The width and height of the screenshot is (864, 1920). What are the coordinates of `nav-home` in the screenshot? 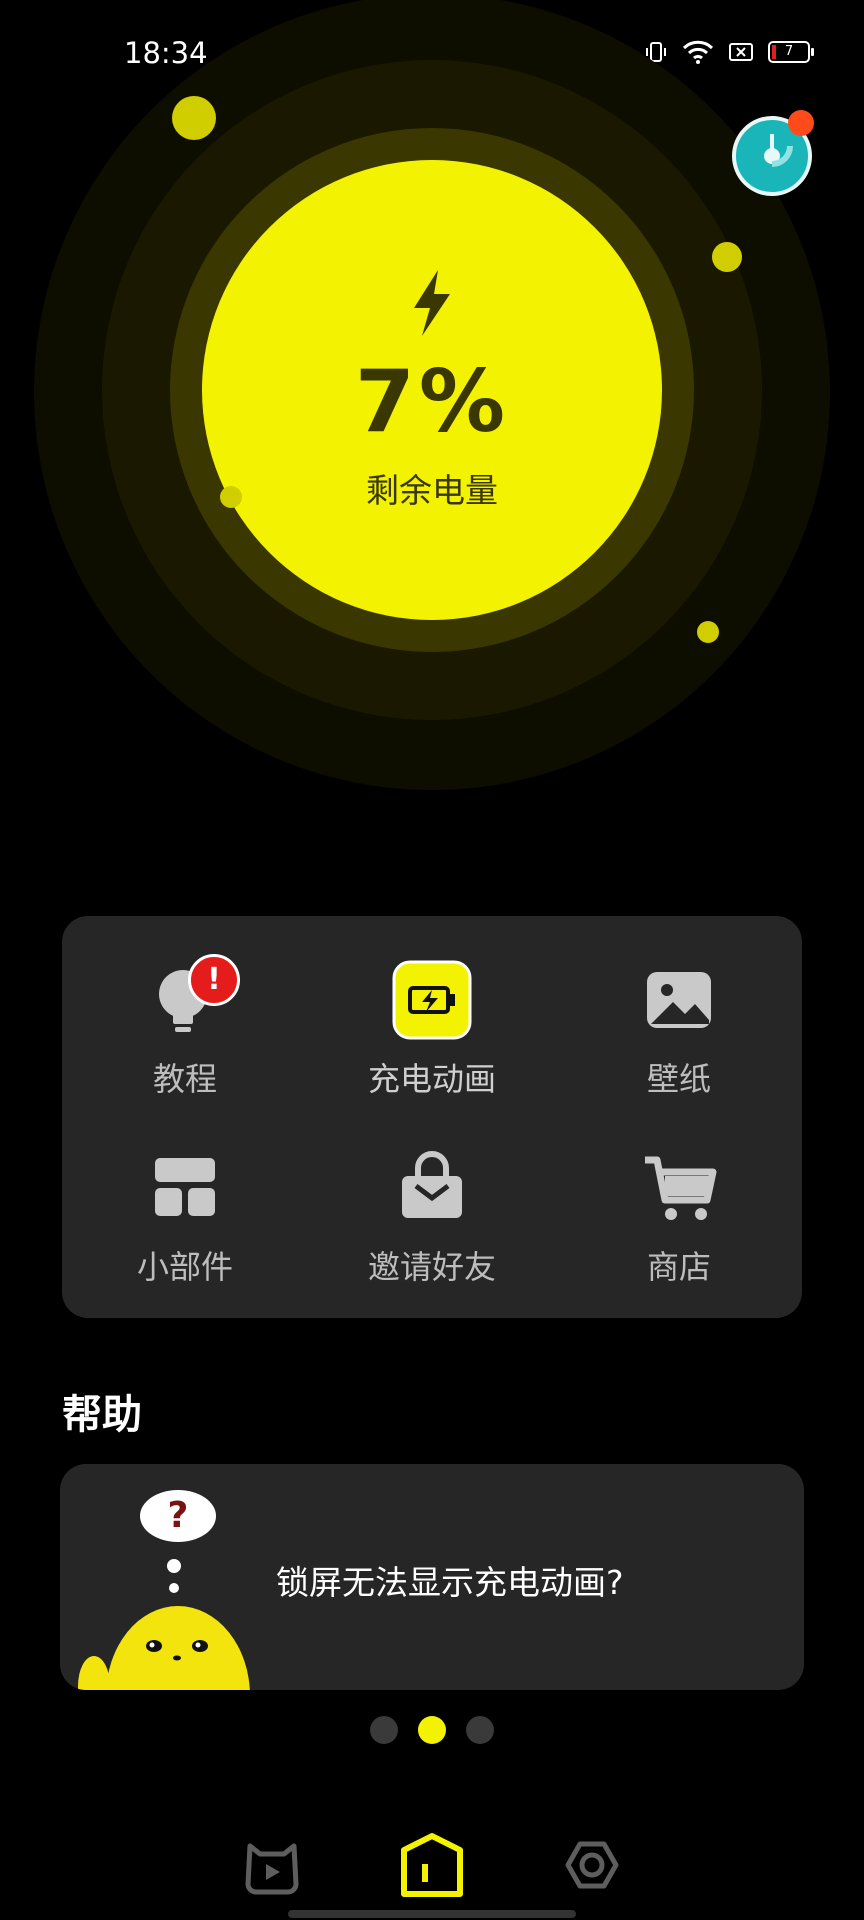 It's located at (432, 1865).